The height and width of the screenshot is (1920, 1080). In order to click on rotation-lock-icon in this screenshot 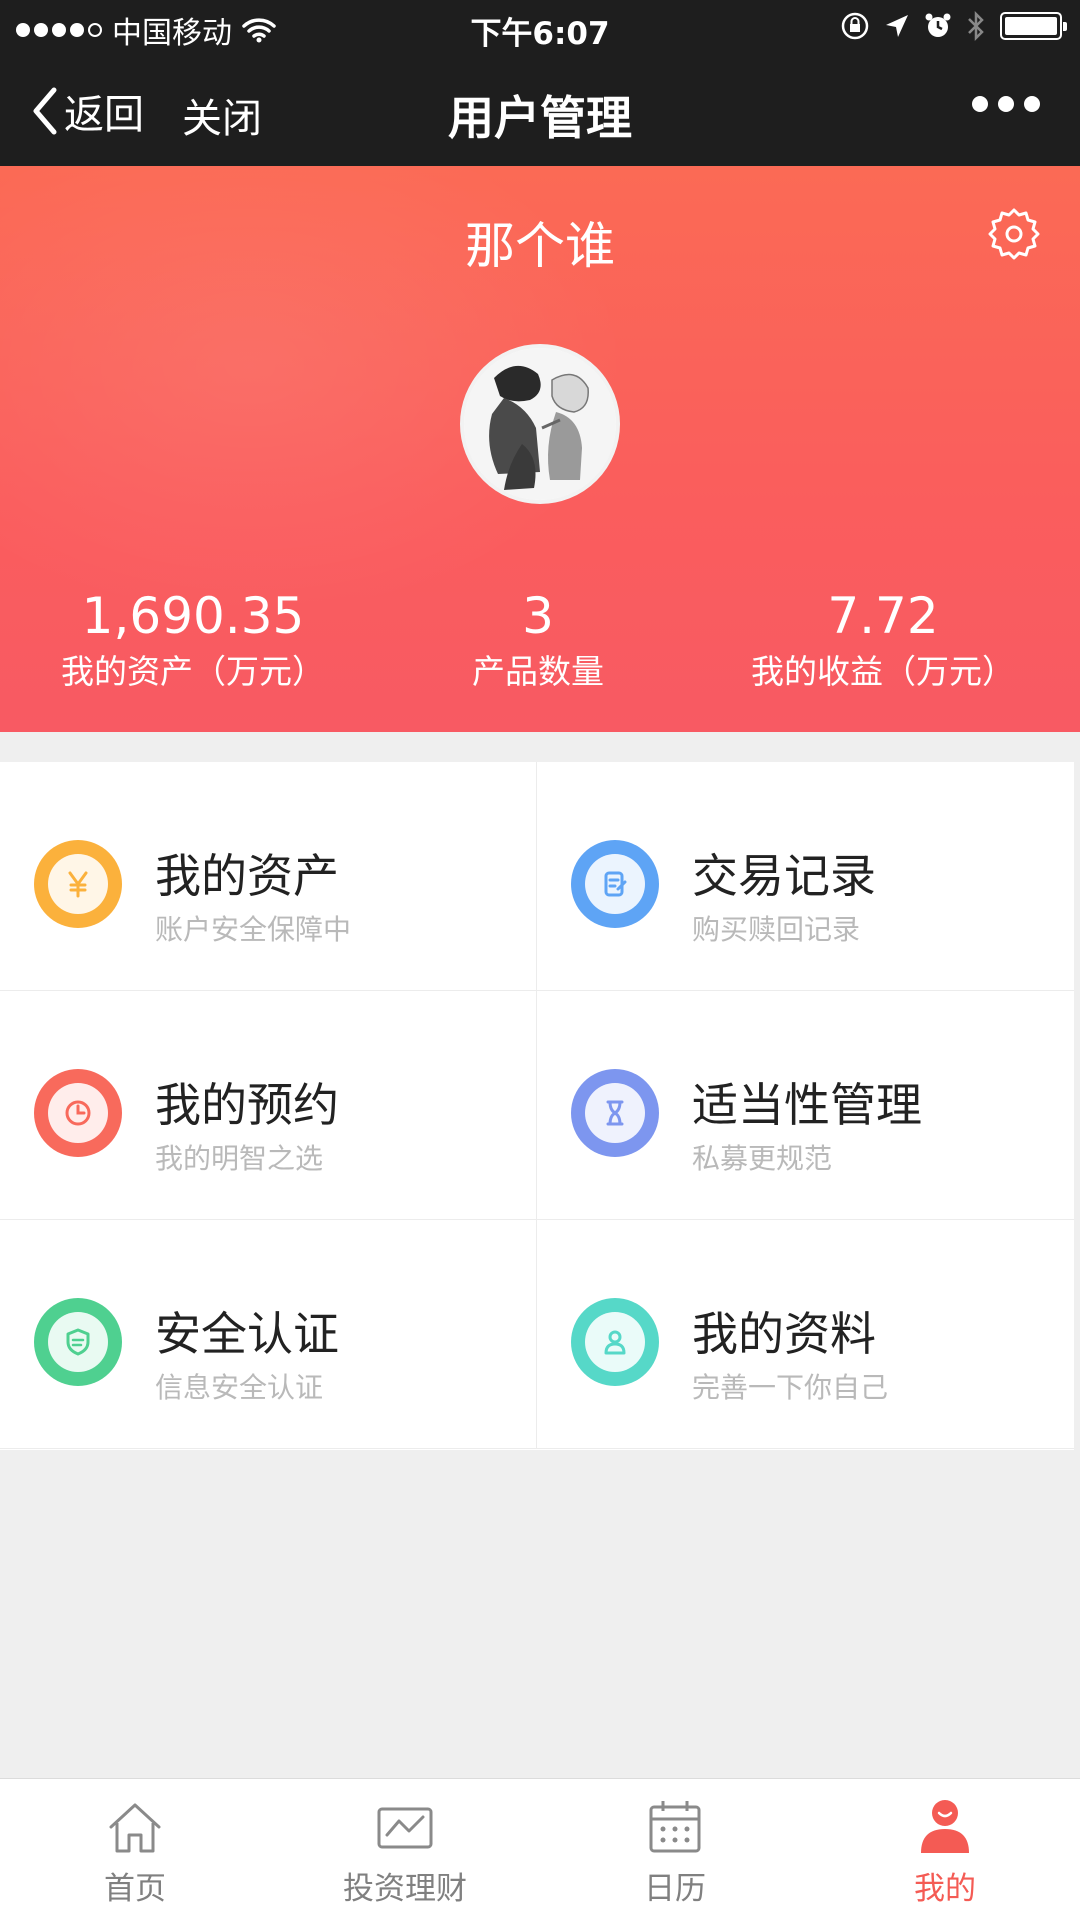, I will do `click(855, 26)`.